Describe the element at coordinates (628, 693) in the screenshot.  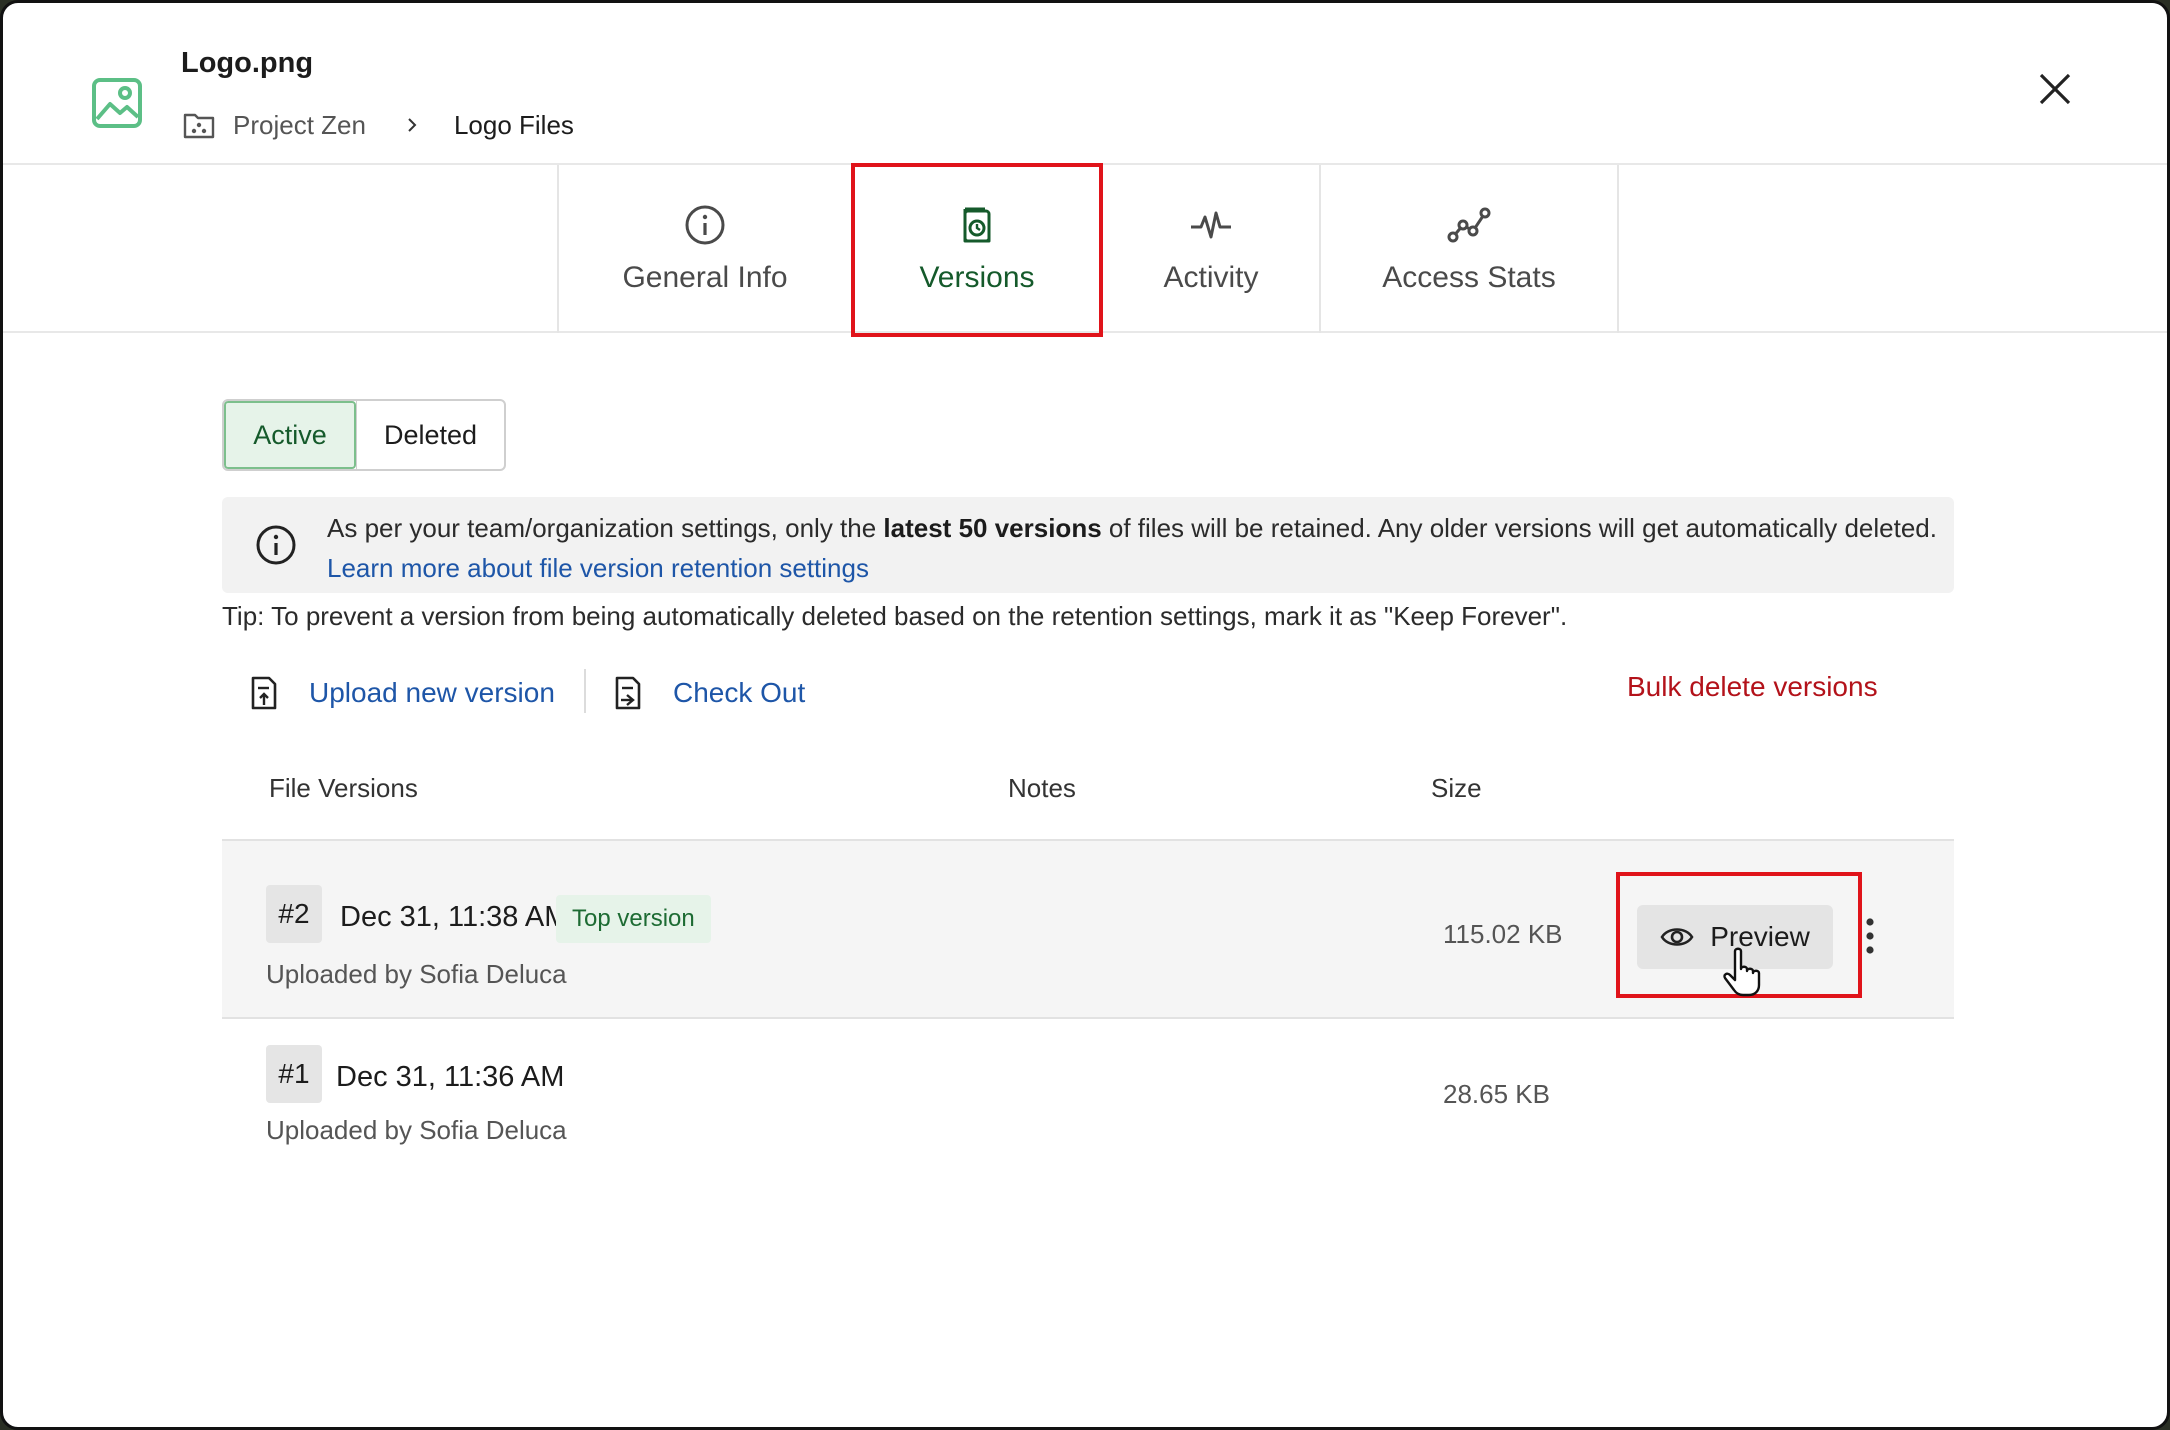
I see `checkout-file-icon` at that location.